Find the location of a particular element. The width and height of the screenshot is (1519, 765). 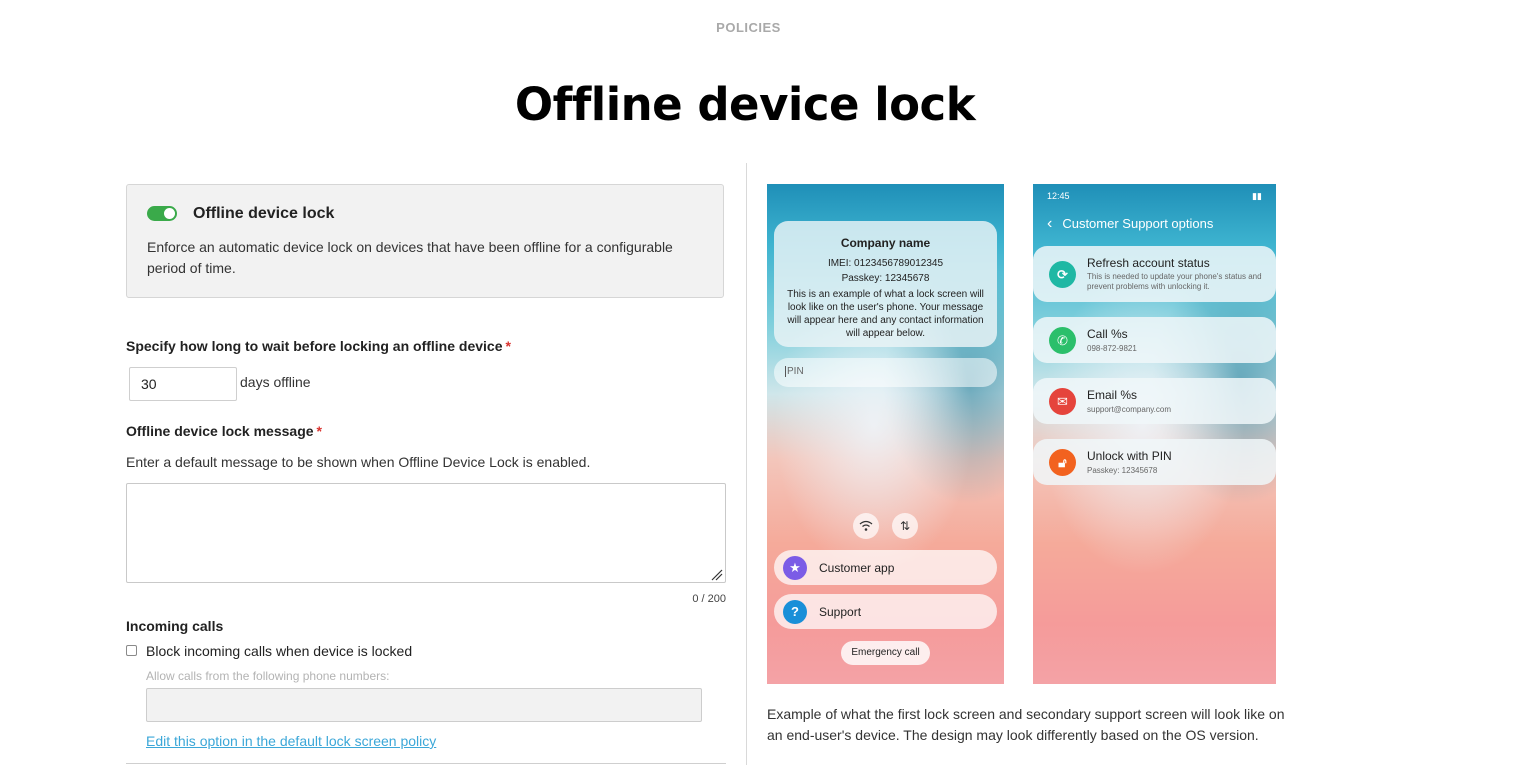

days-offline-suffix: days offline is located at coordinates (275, 382).